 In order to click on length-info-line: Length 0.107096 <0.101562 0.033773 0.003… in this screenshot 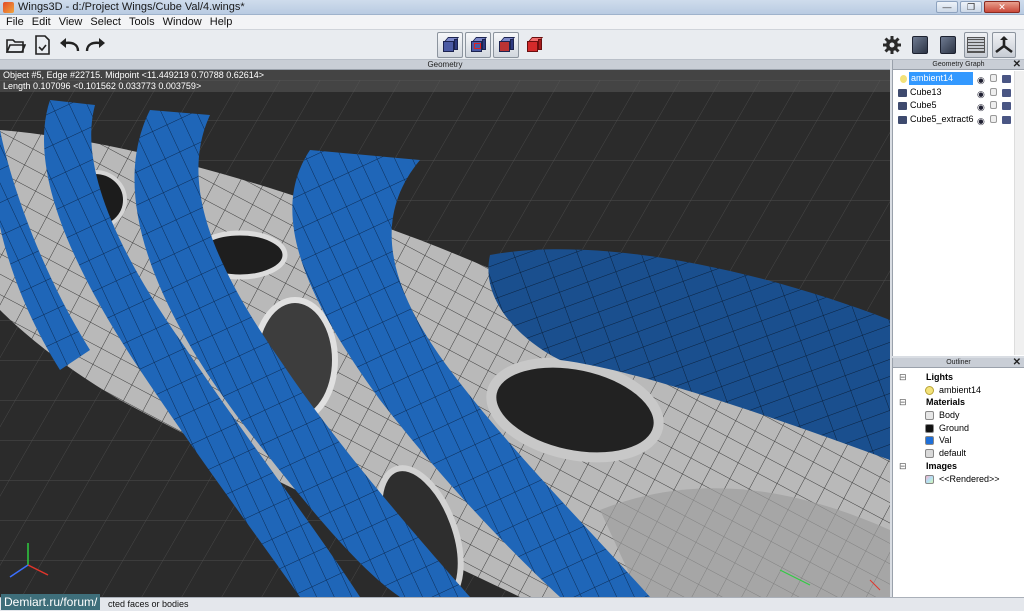, I will do `click(102, 86)`.